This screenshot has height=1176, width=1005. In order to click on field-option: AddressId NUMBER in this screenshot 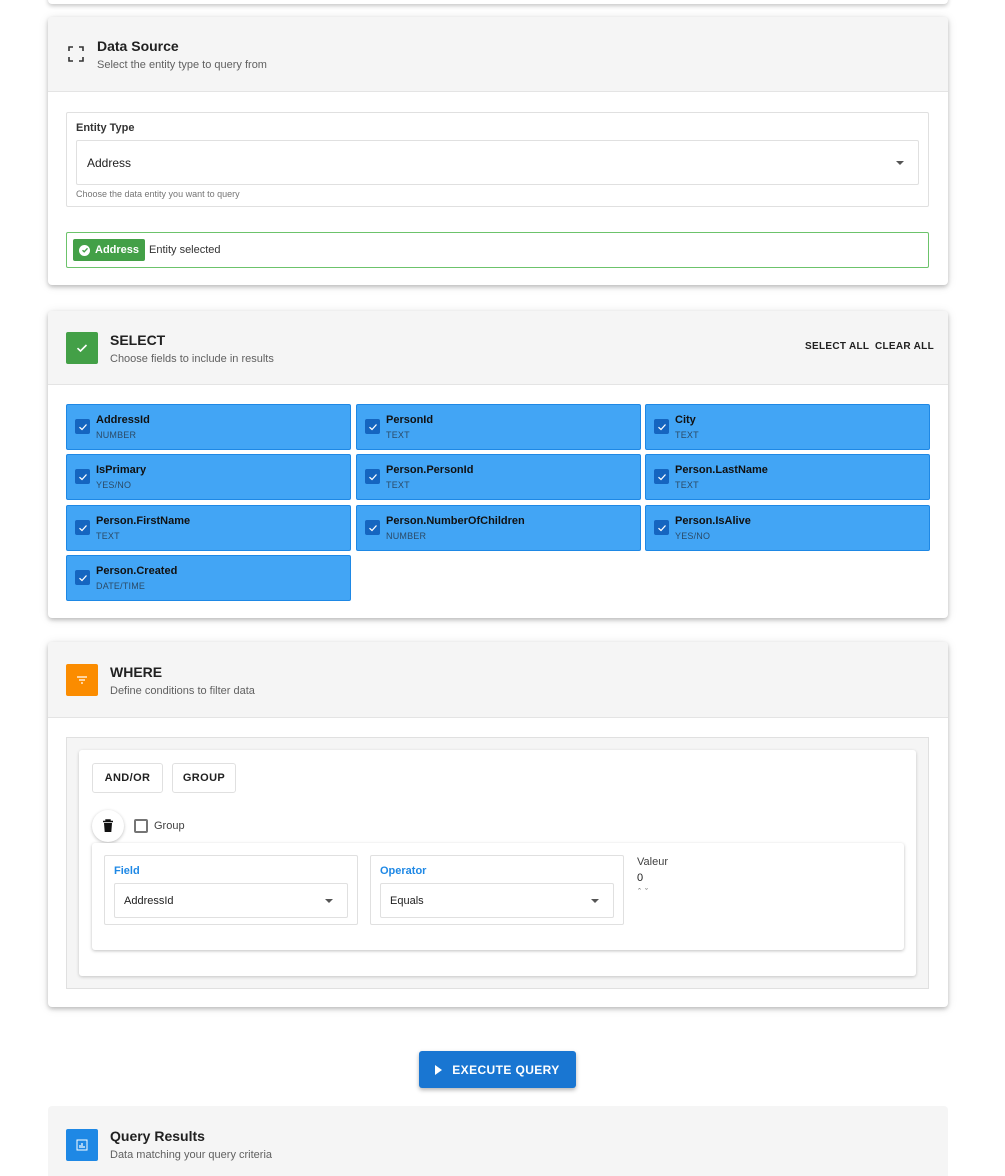, I will do `click(208, 427)`.